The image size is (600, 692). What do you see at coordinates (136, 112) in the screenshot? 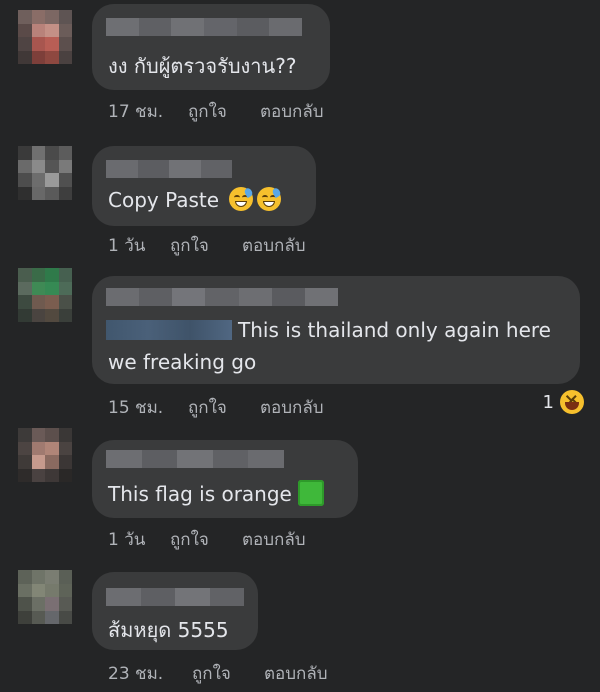
I see `timestamp: 17 ชม.` at bounding box center [136, 112].